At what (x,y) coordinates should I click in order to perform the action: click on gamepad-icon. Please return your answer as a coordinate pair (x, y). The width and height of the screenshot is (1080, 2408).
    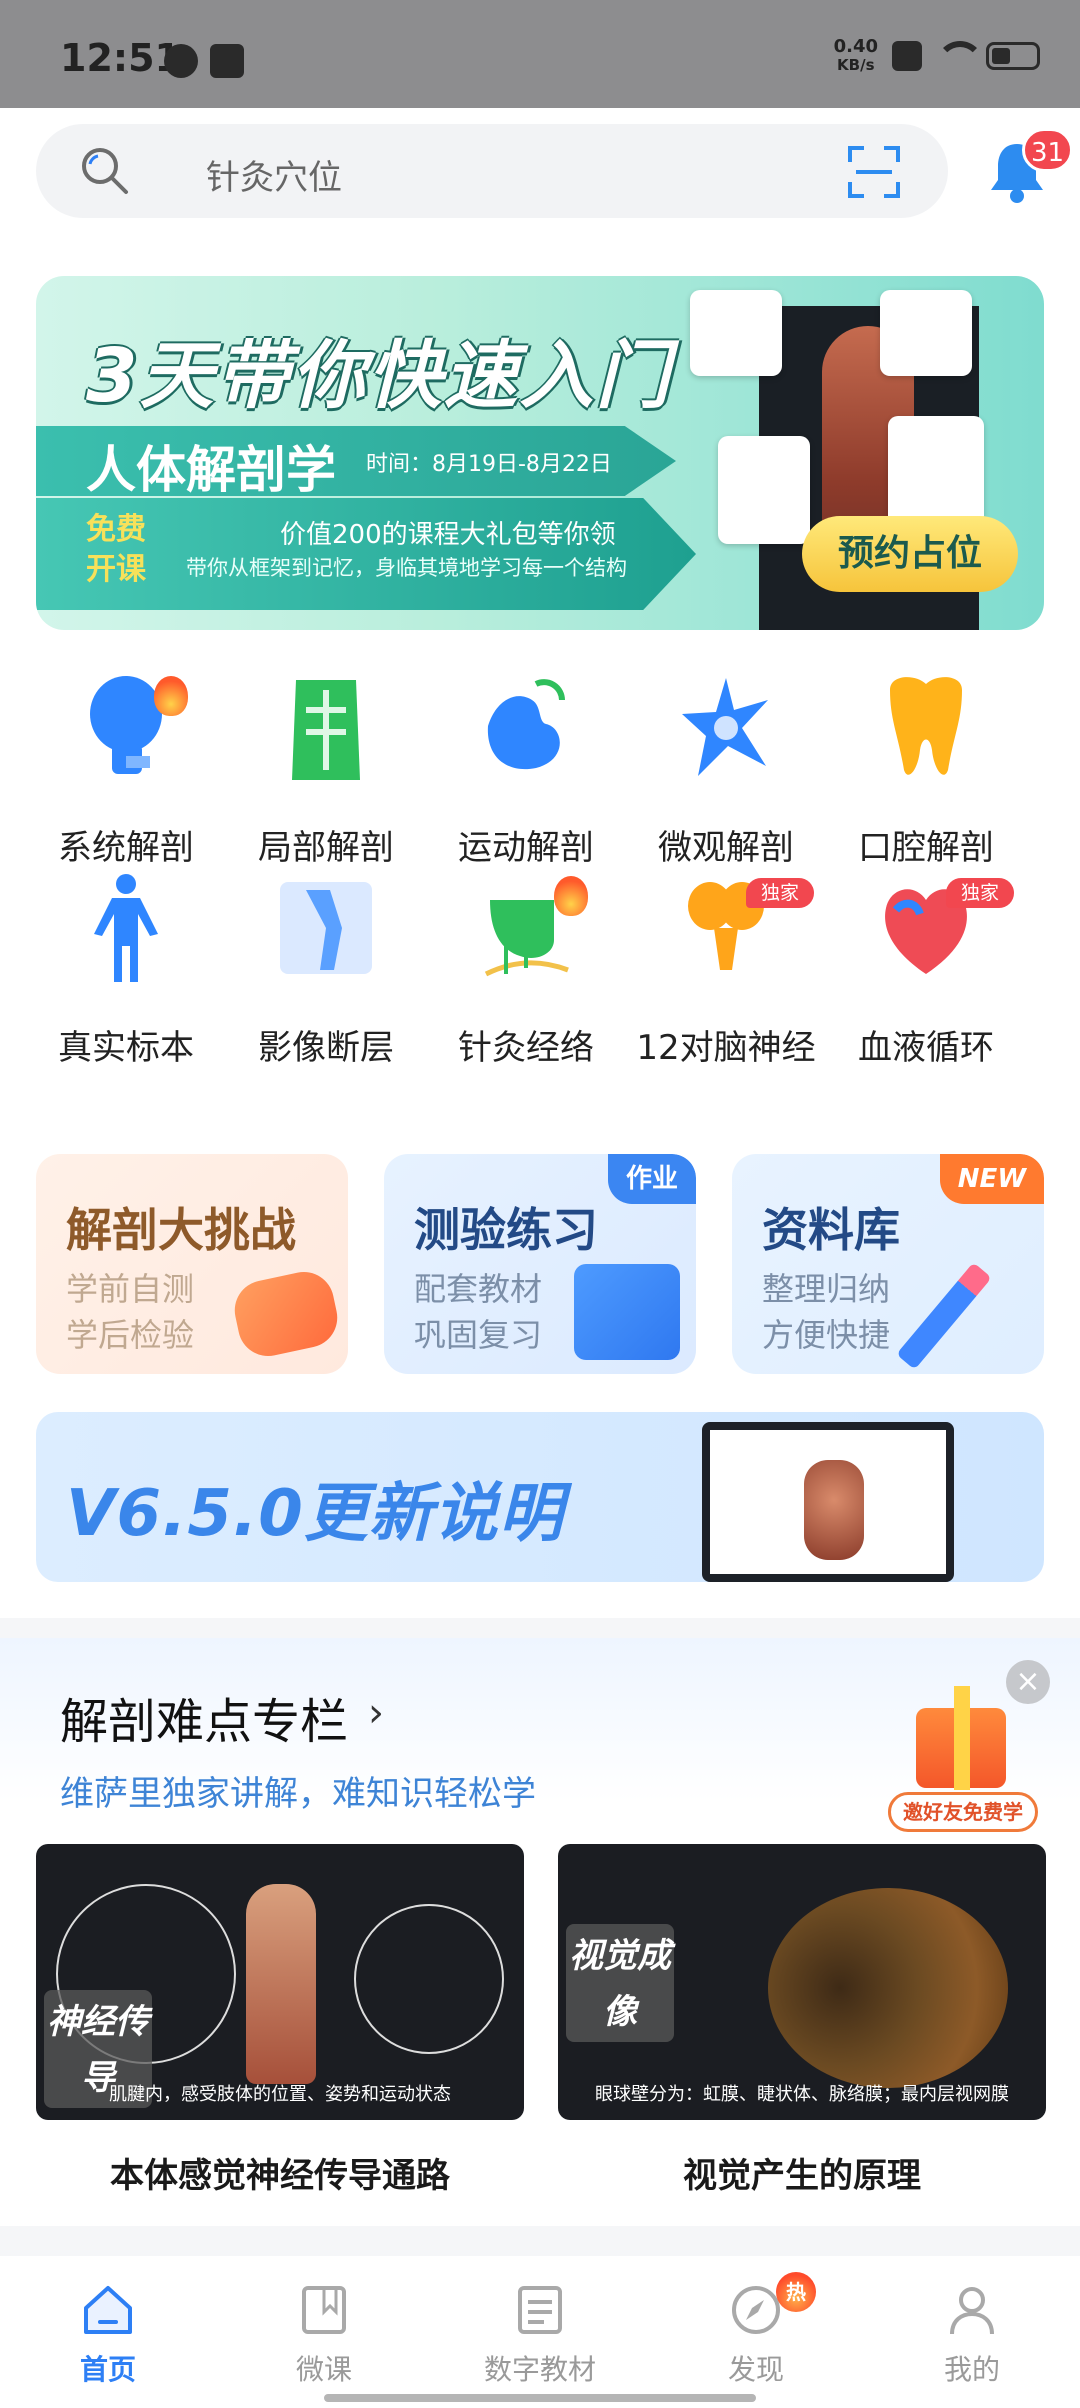
    Looking at the image, I should click on (286, 1314).